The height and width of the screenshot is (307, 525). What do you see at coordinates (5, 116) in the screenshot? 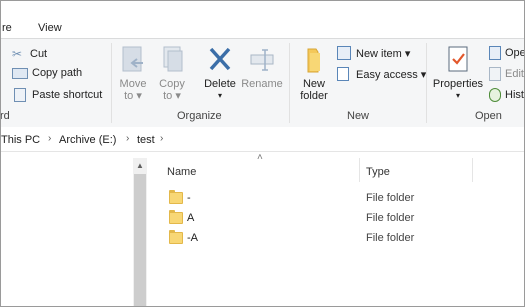
I see `clipboard-group-label: rd` at bounding box center [5, 116].